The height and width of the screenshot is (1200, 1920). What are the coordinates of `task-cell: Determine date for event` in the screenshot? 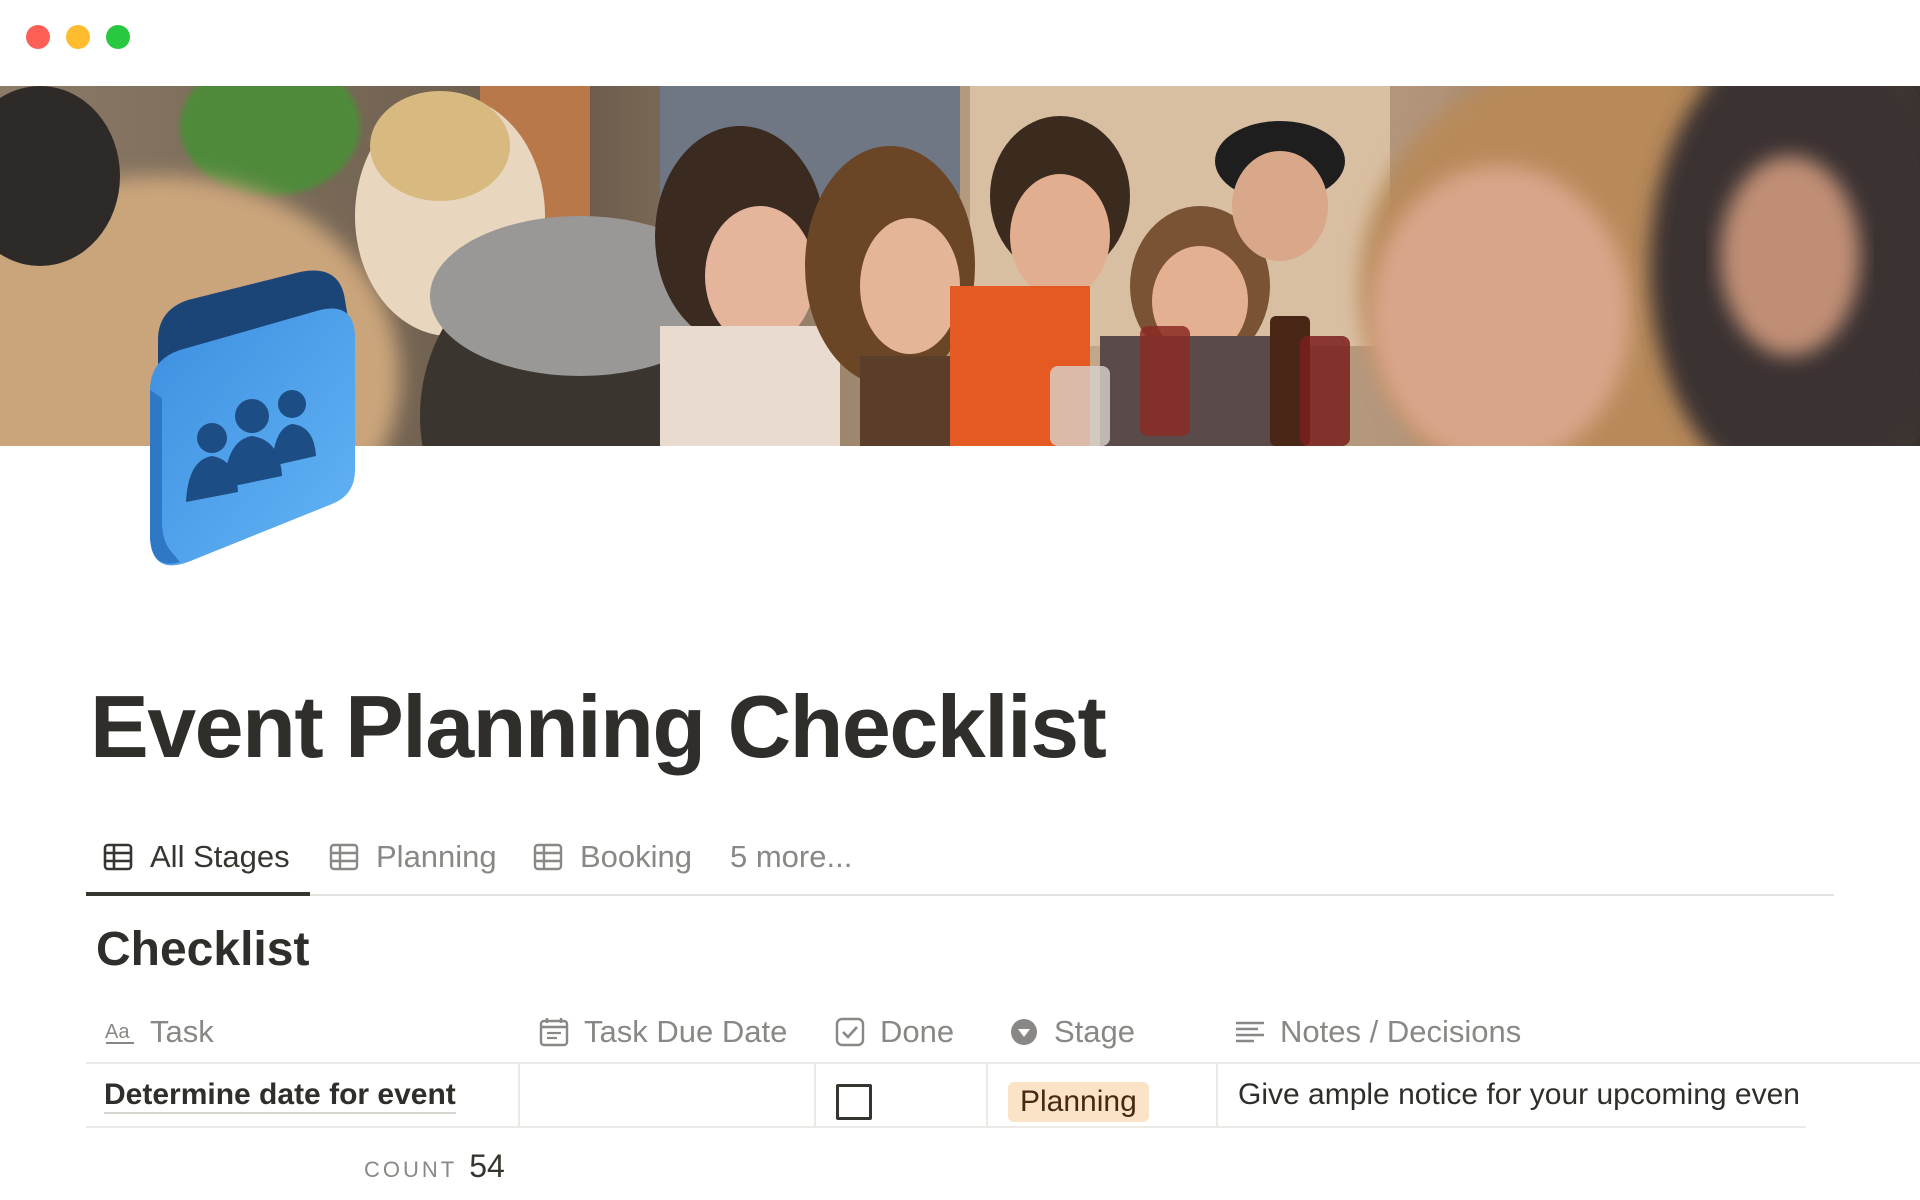 It's located at (303, 1095).